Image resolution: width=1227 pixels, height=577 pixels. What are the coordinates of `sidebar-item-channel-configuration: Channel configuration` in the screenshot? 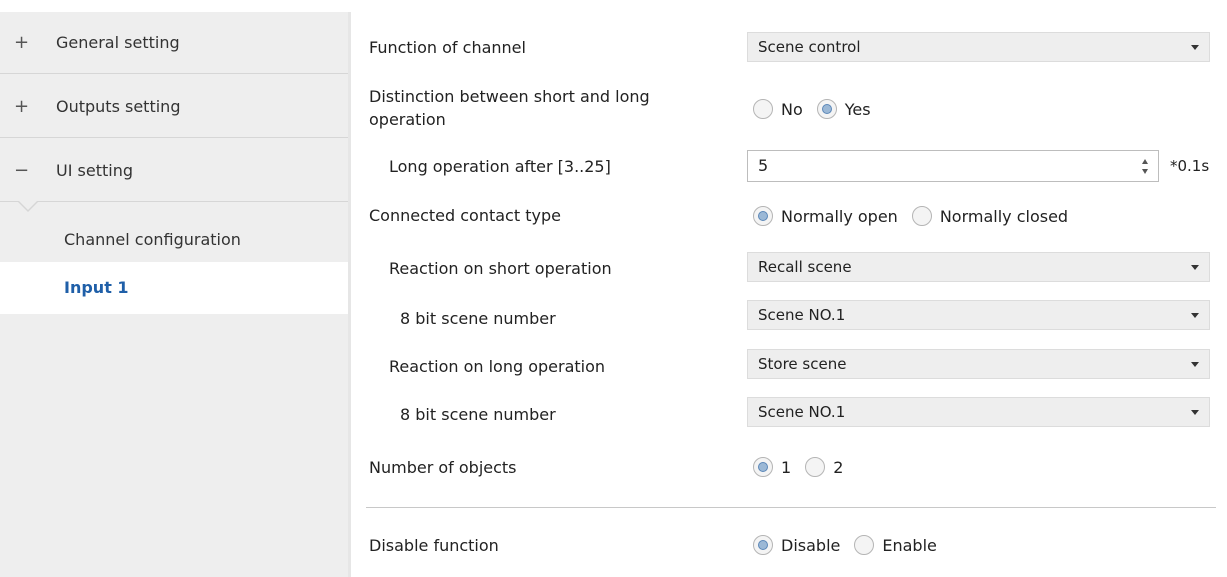 It's located at (174, 240).